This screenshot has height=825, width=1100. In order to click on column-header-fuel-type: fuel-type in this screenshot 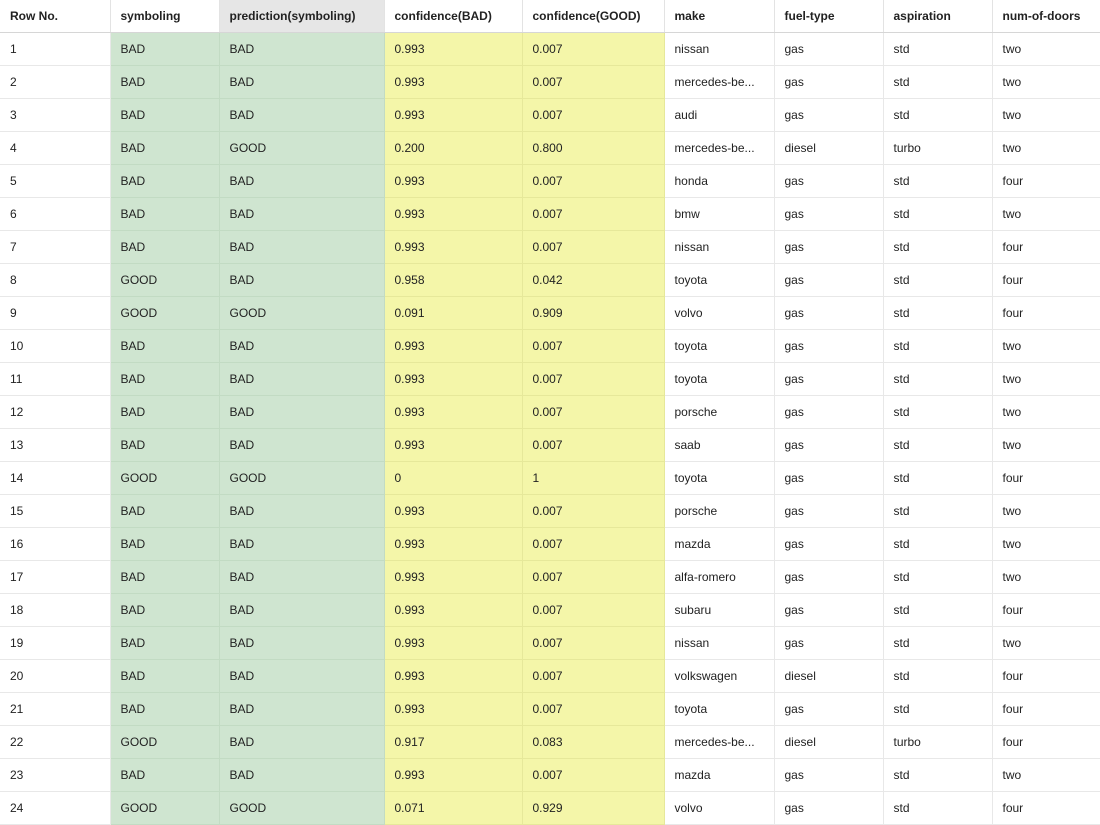, I will do `click(829, 16)`.